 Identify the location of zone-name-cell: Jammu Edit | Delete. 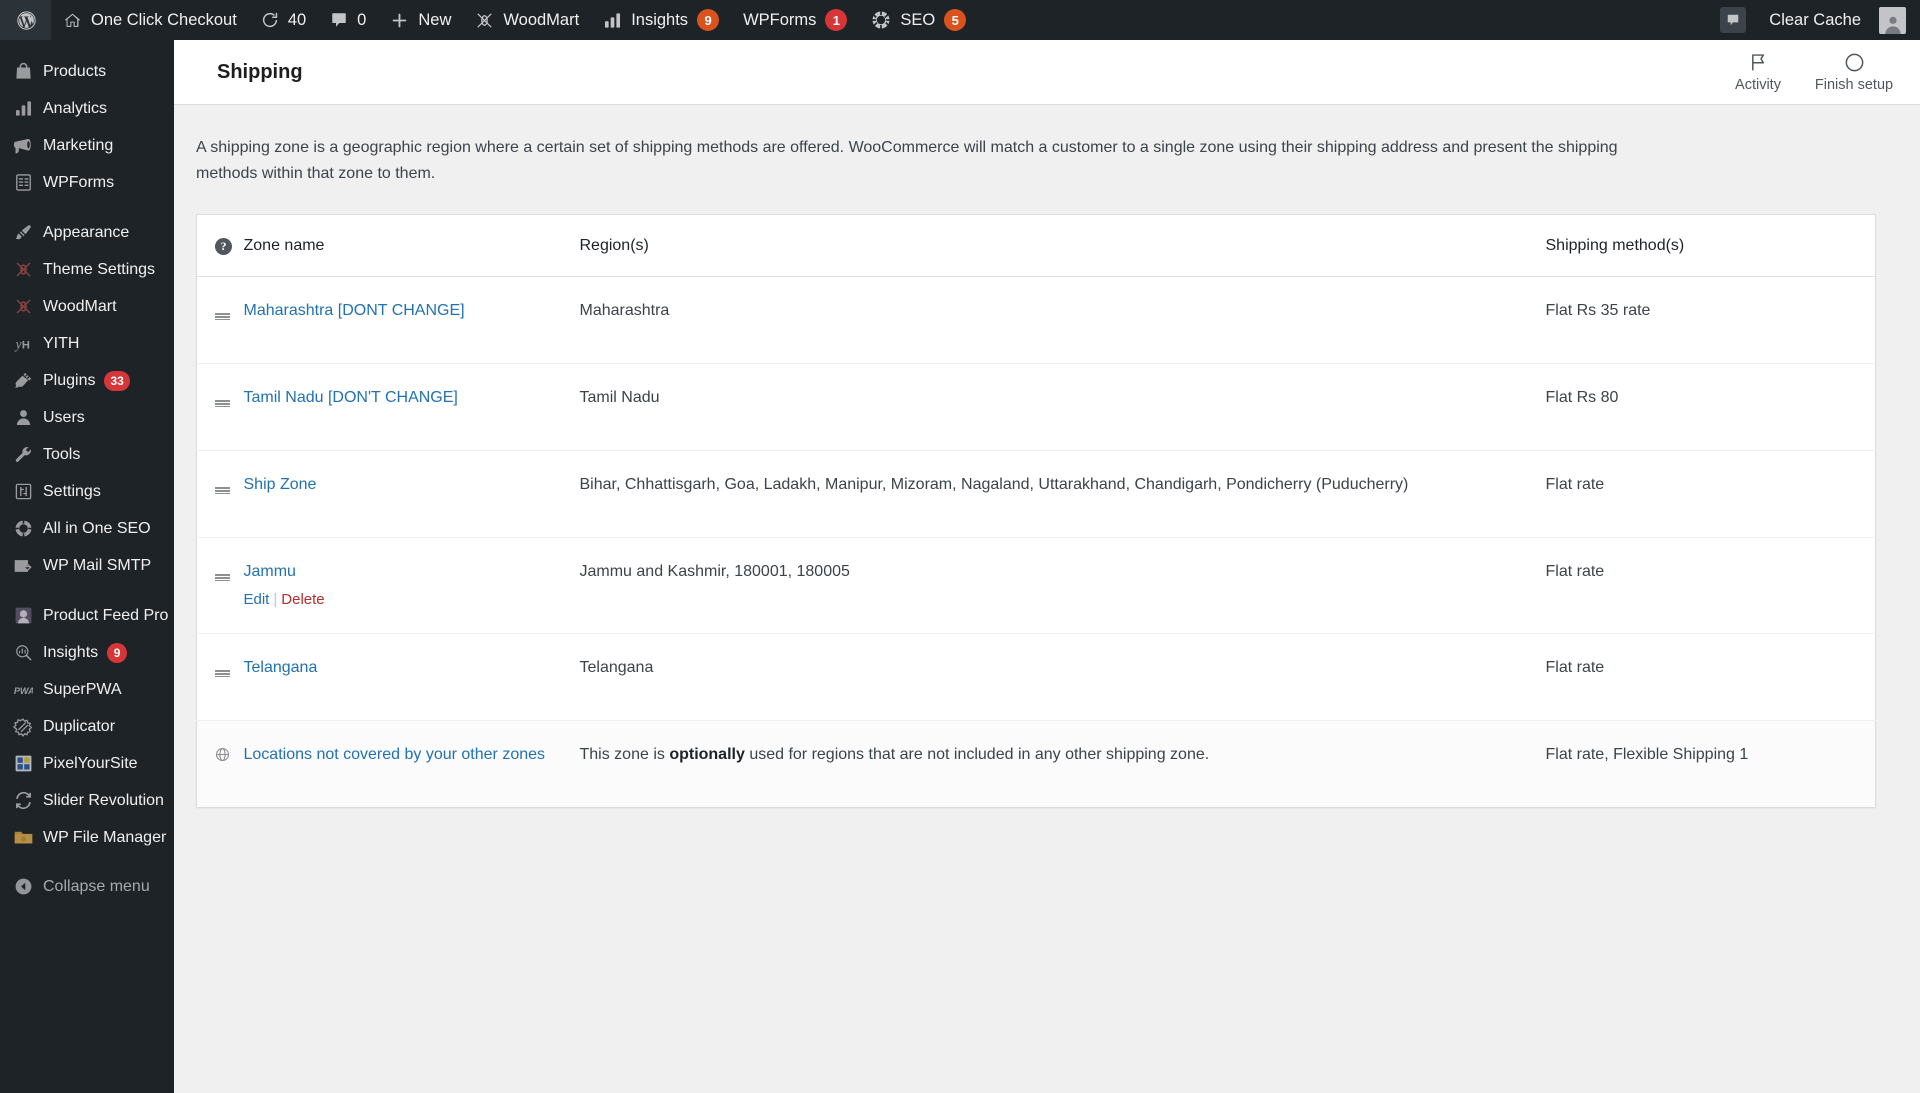
(412, 586).